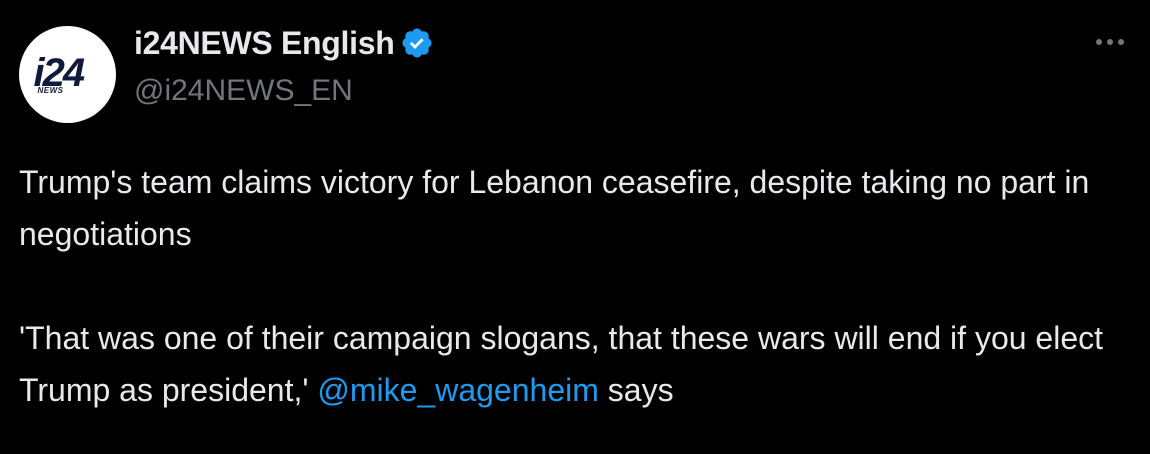 The height and width of the screenshot is (454, 1150). Describe the element at coordinates (636, 390) in the screenshot. I see `quote-tail: says` at that location.